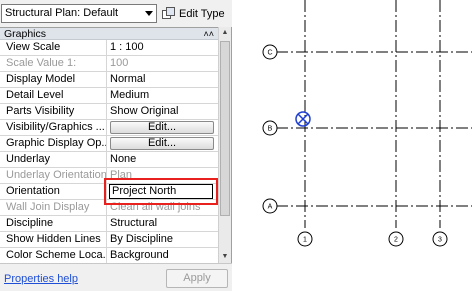  What do you see at coordinates (53, 159) in the screenshot?
I see `property-name: Underlay` at bounding box center [53, 159].